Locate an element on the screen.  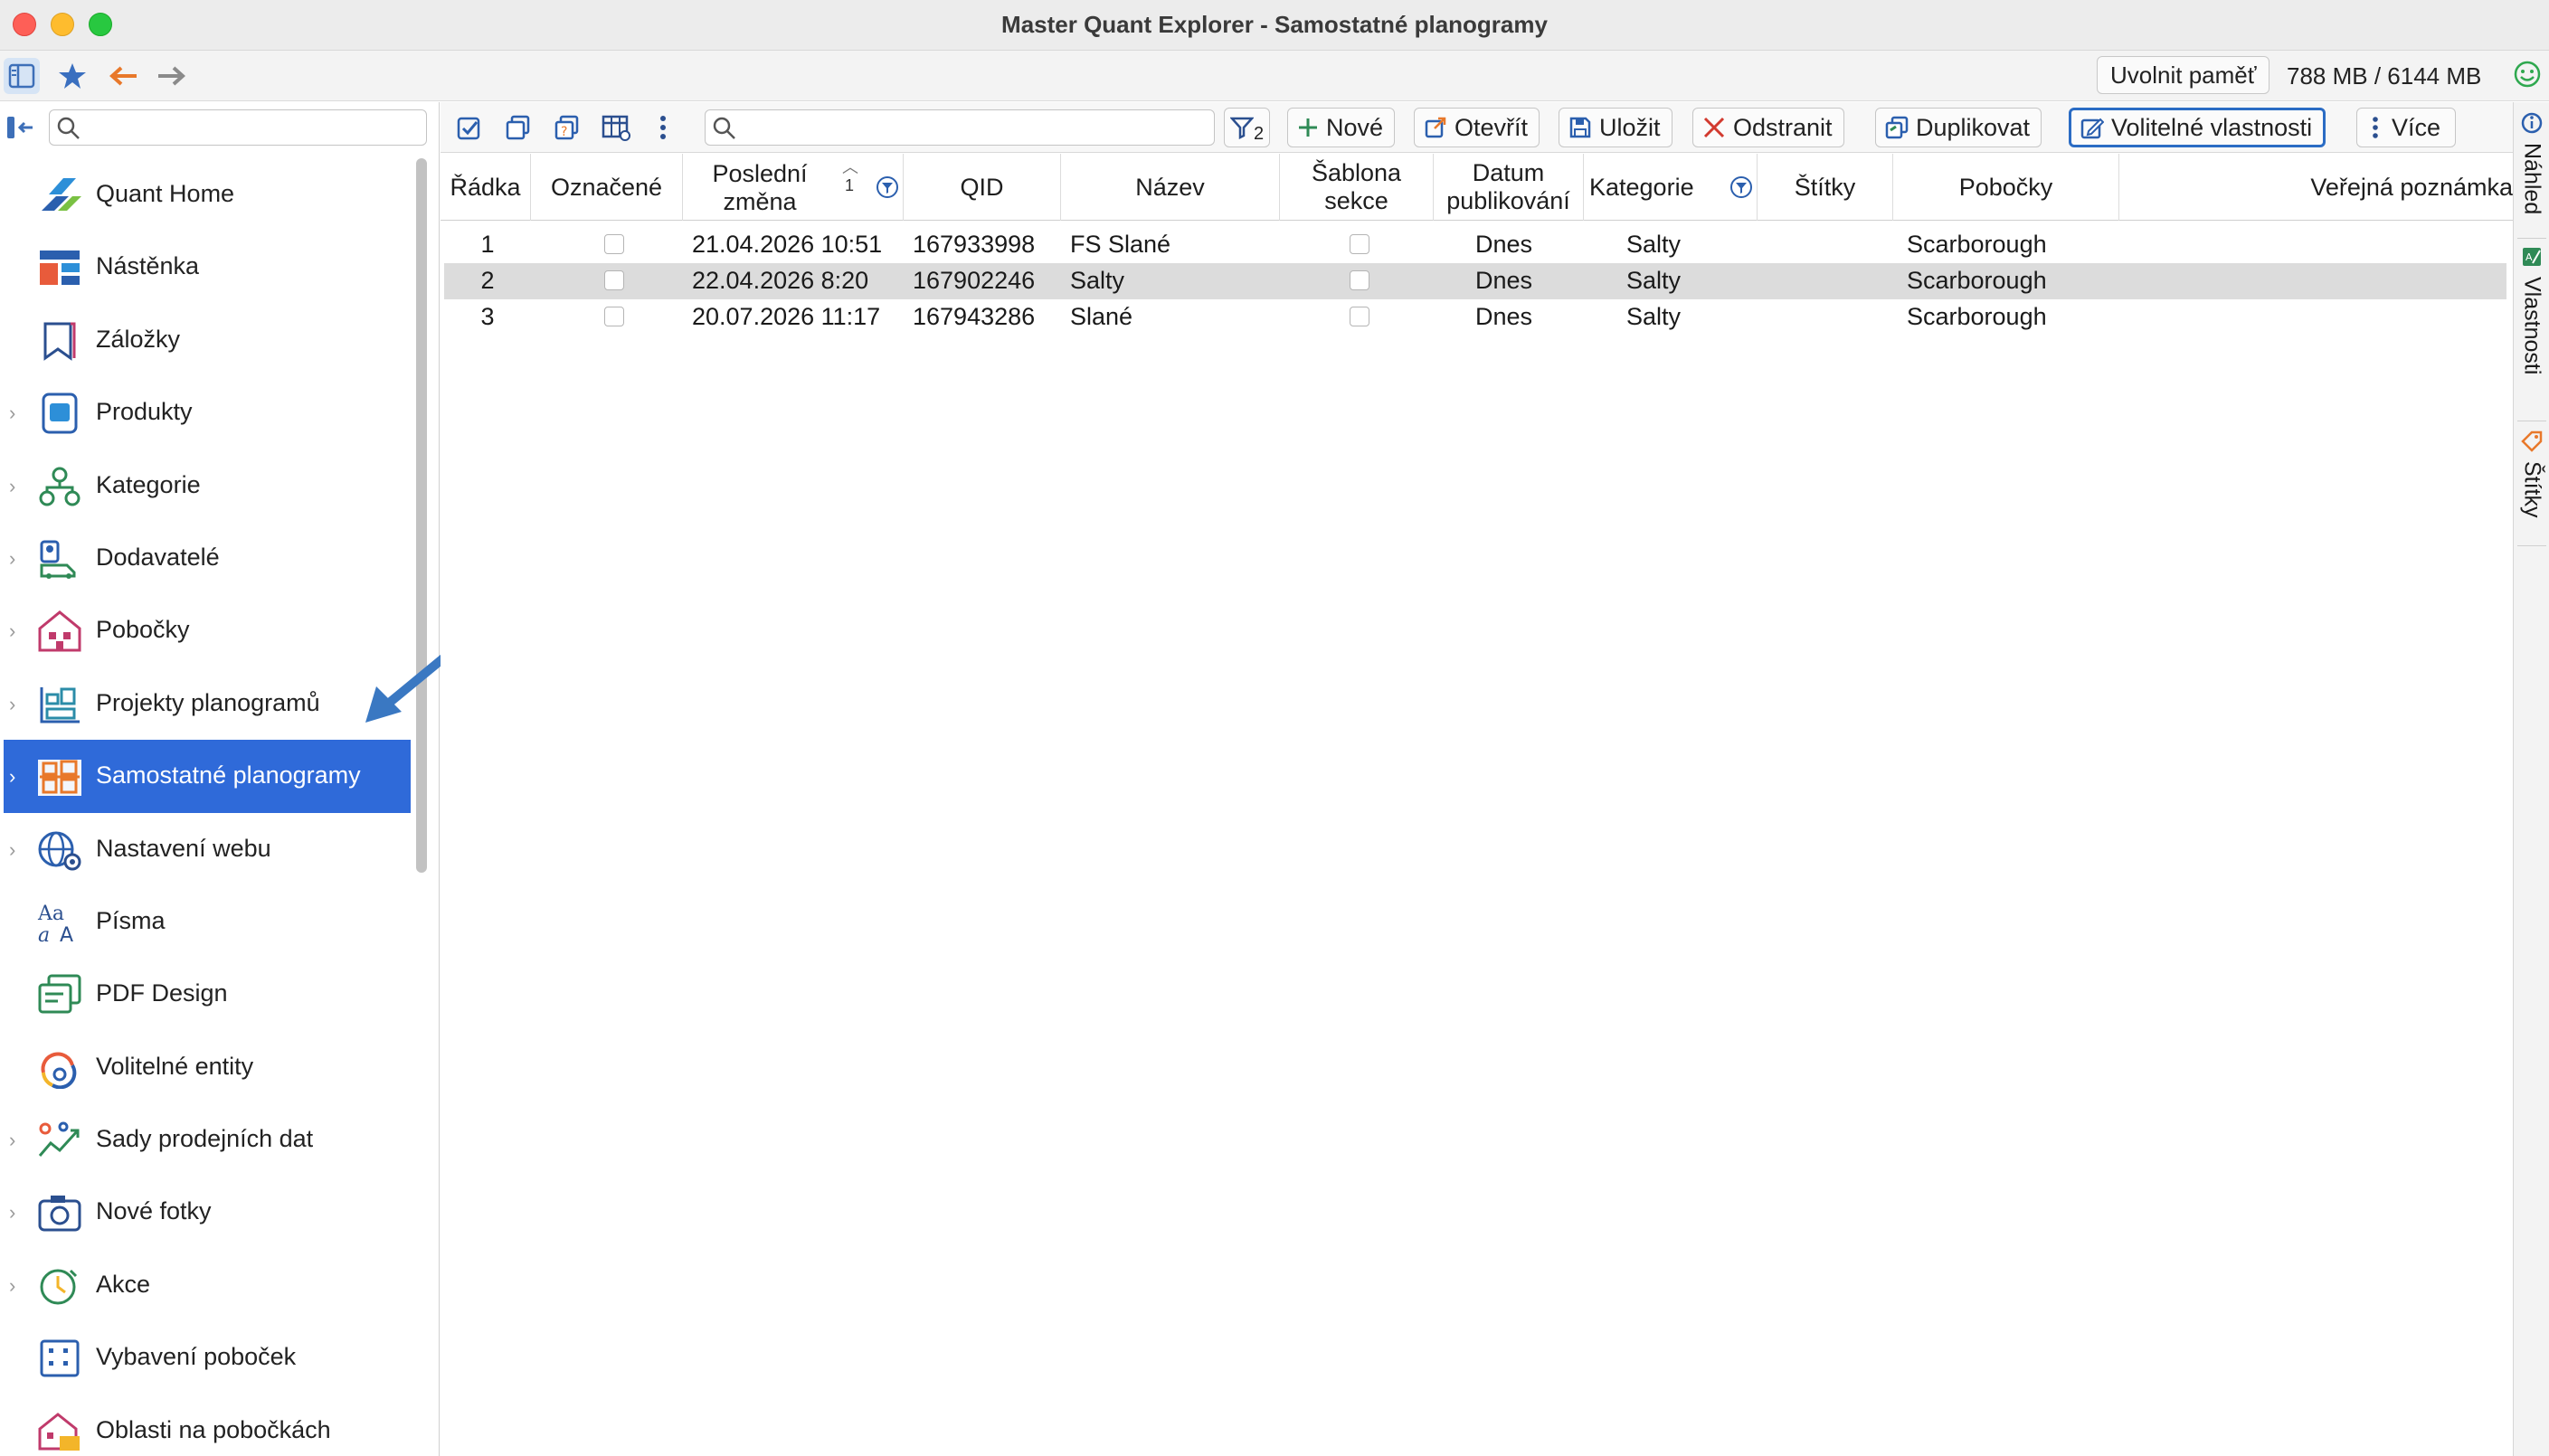
sidebar-item-store-areas: Oblasti na pobočkách is located at coordinates (207, 1425).